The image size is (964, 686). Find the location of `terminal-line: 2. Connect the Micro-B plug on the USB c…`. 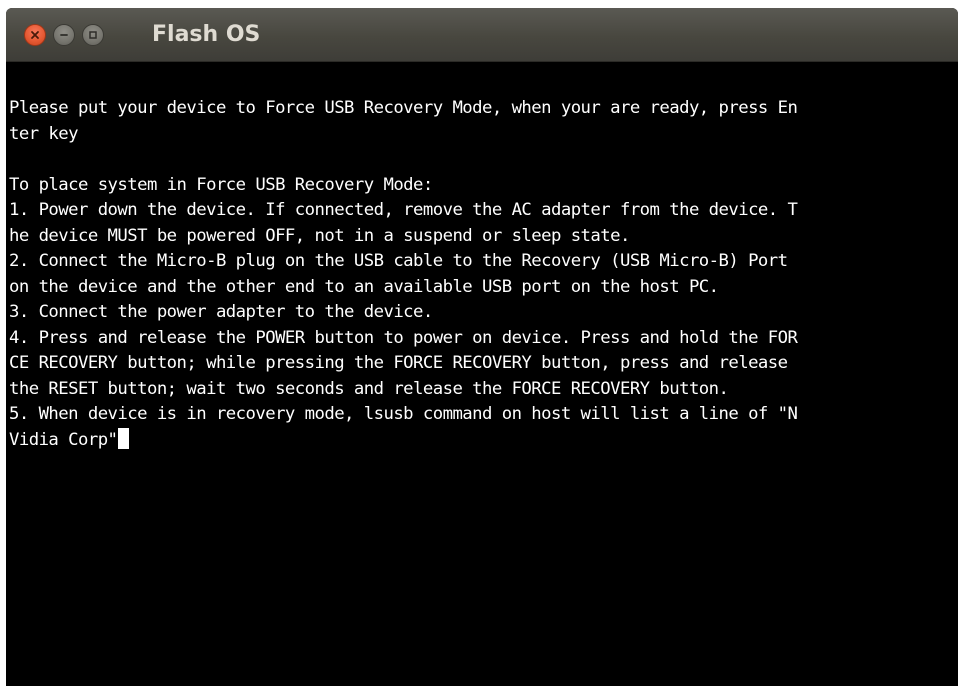

terminal-line: 2. Connect the Micro-B plug on the USB c… is located at coordinates (398, 261).